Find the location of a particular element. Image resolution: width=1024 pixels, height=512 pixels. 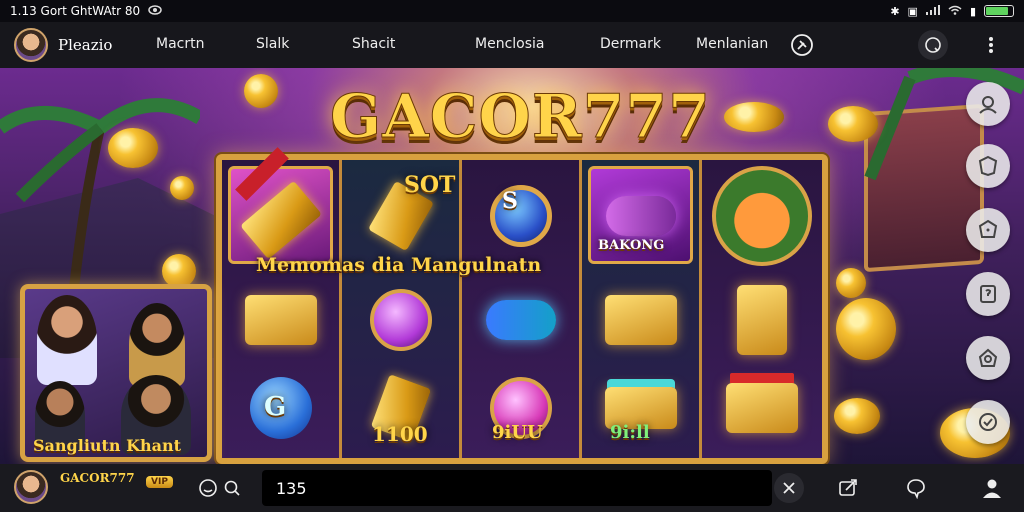

user-avatar is located at coordinates (31, 487).